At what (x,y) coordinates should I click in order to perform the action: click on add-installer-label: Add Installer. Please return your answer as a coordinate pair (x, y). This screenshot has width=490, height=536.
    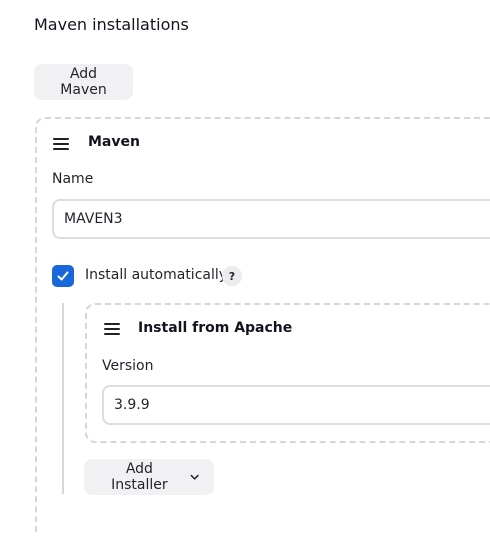
    Looking at the image, I should click on (139, 477).